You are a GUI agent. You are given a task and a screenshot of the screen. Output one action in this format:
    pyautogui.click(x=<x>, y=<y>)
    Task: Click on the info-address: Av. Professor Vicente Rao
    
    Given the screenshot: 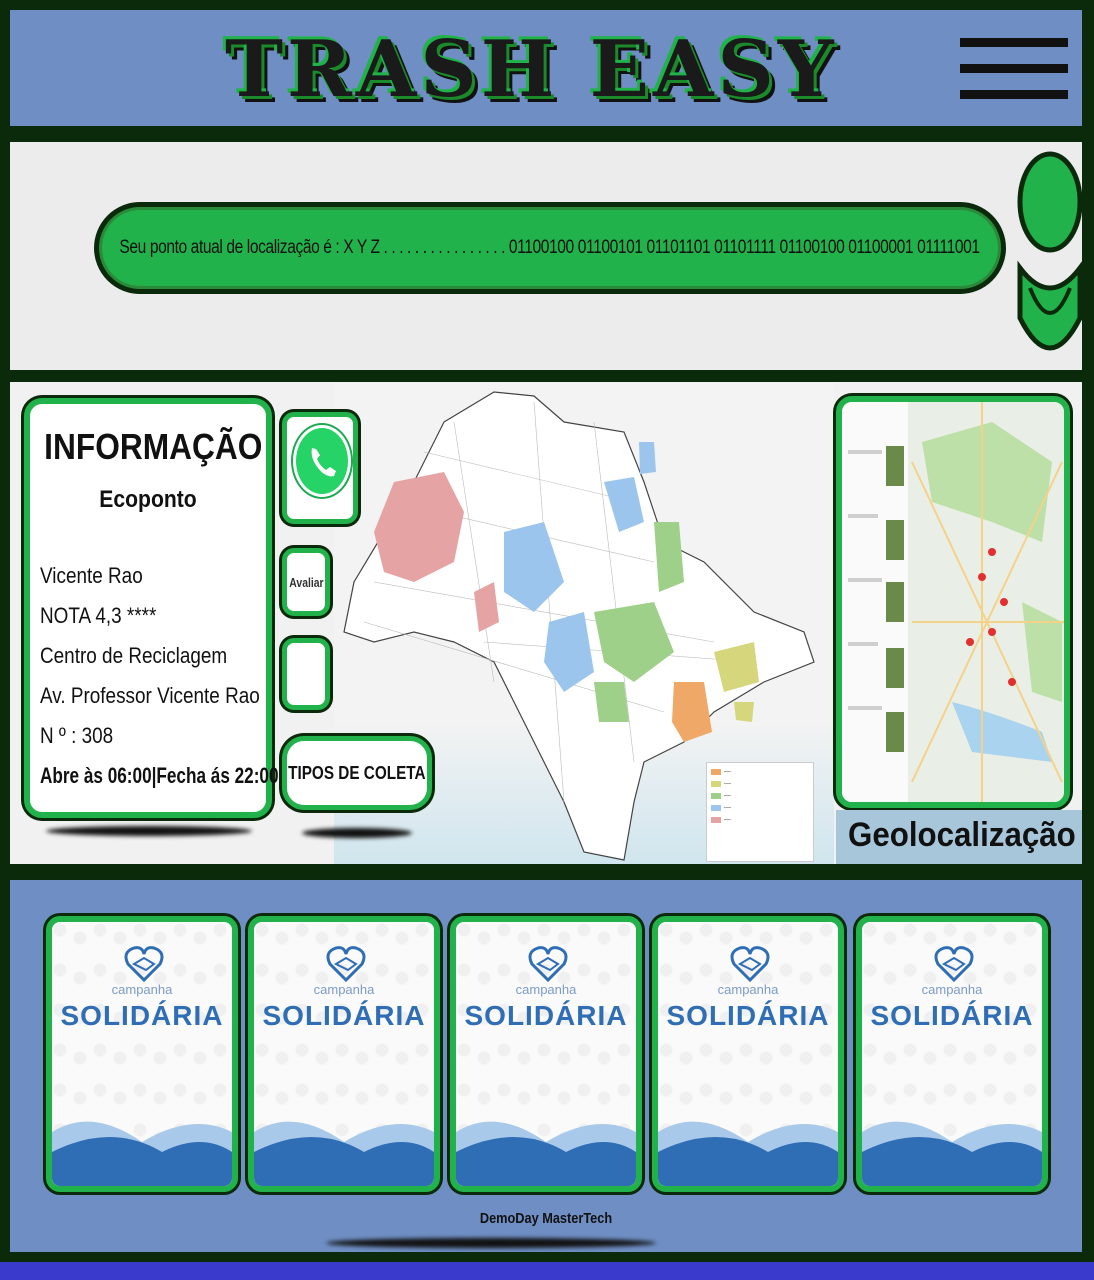 What is the action you would take?
    pyautogui.click(x=150, y=695)
    